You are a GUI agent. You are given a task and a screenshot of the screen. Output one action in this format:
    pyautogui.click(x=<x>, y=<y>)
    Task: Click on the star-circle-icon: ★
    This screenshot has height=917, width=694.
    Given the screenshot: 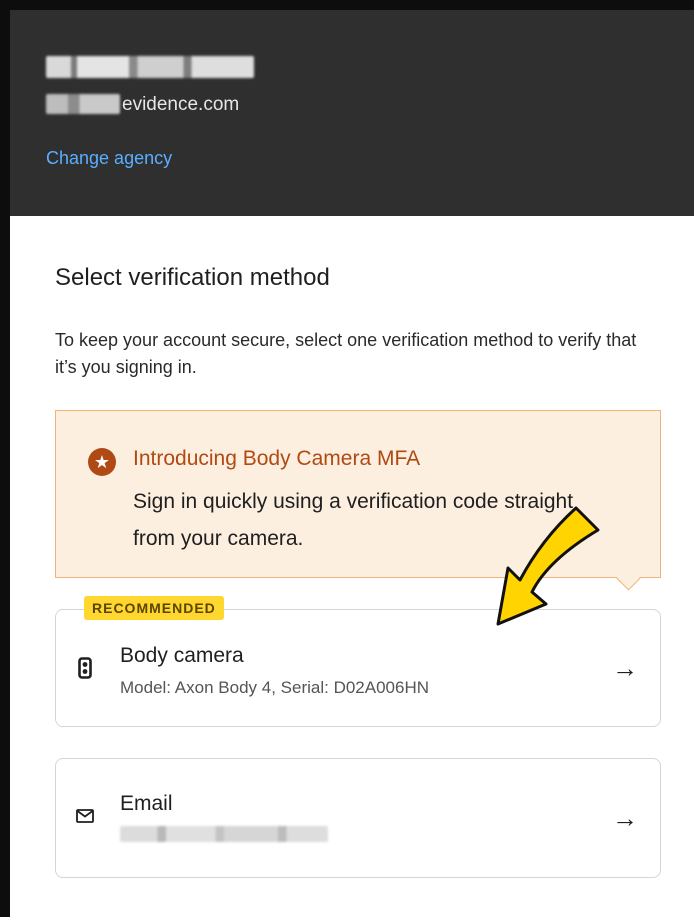 What is the action you would take?
    pyautogui.click(x=102, y=462)
    